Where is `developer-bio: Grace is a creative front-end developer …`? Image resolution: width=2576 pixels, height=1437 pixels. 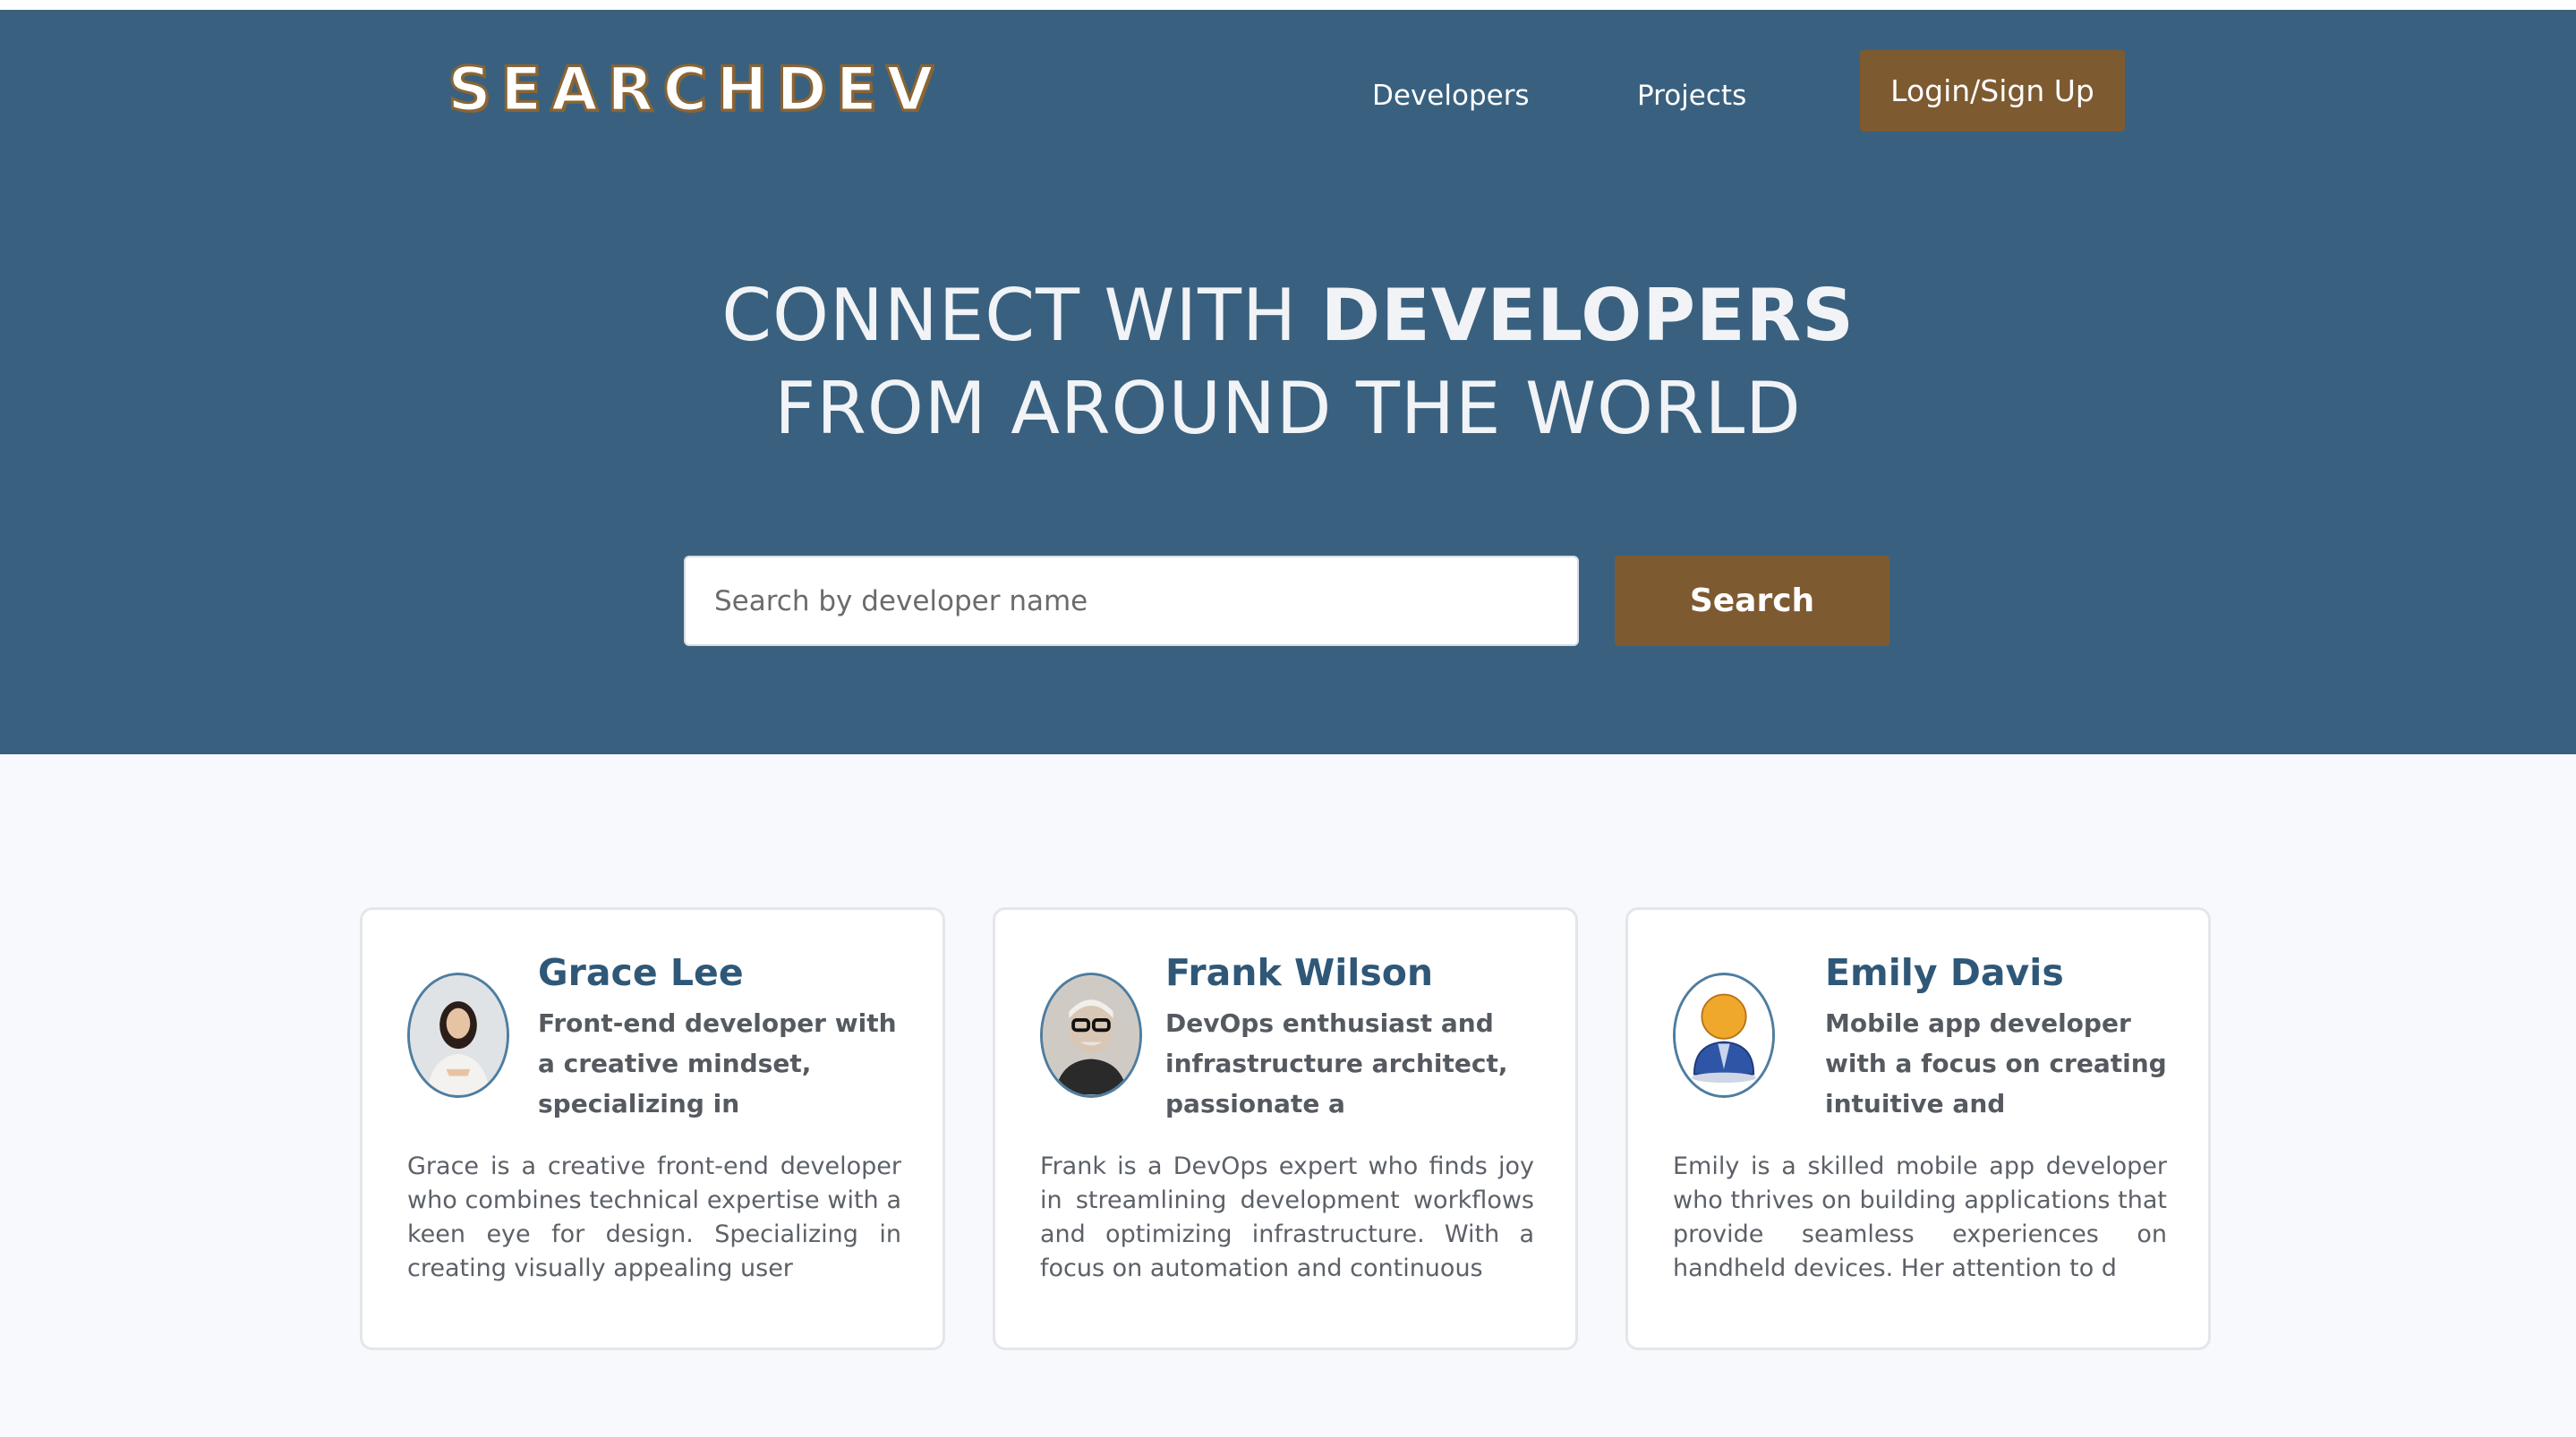 developer-bio: Grace is a creative front-end developer … is located at coordinates (654, 1217).